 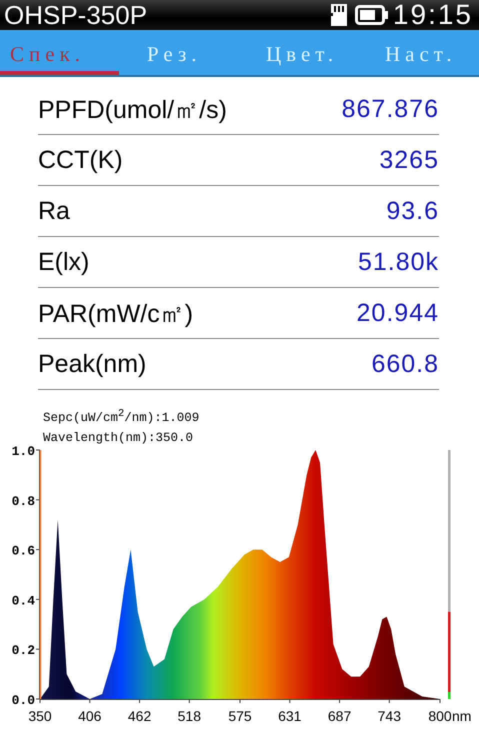 I want to click on reading-value: 20.944, so click(x=397, y=313).